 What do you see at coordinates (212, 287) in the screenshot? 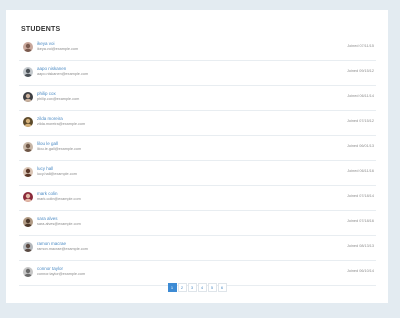
I see `page-button-5: 5` at bounding box center [212, 287].